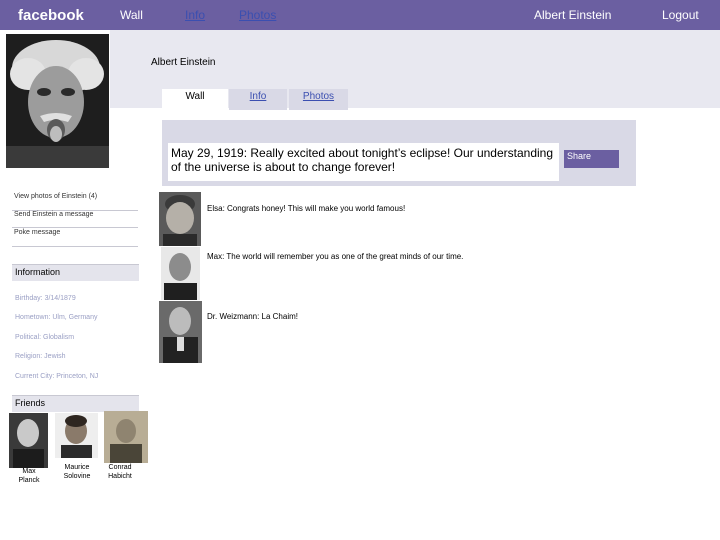 The image size is (720, 540). Describe the element at coordinates (45, 298) in the screenshot. I see `info-birthday: Birthday: 3/14/1879` at that location.